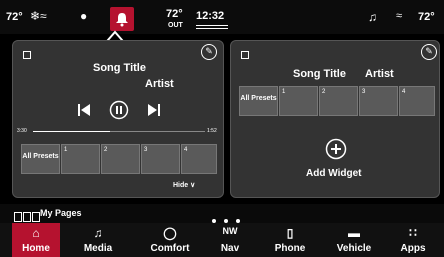  I want to click on compass-icon: NW, so click(230, 231).